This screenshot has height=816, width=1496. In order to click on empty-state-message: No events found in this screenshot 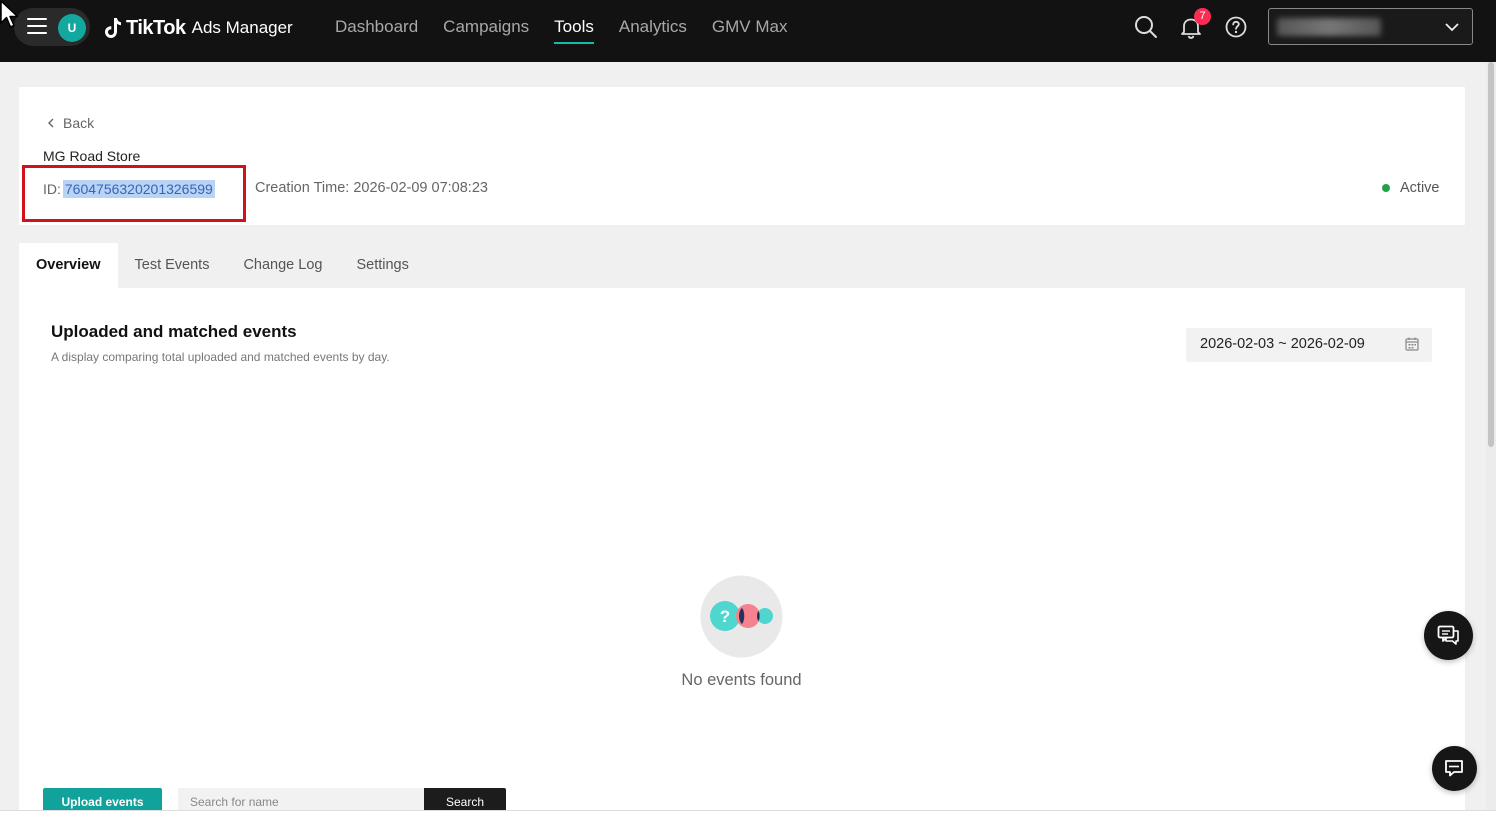, I will do `click(741, 680)`.